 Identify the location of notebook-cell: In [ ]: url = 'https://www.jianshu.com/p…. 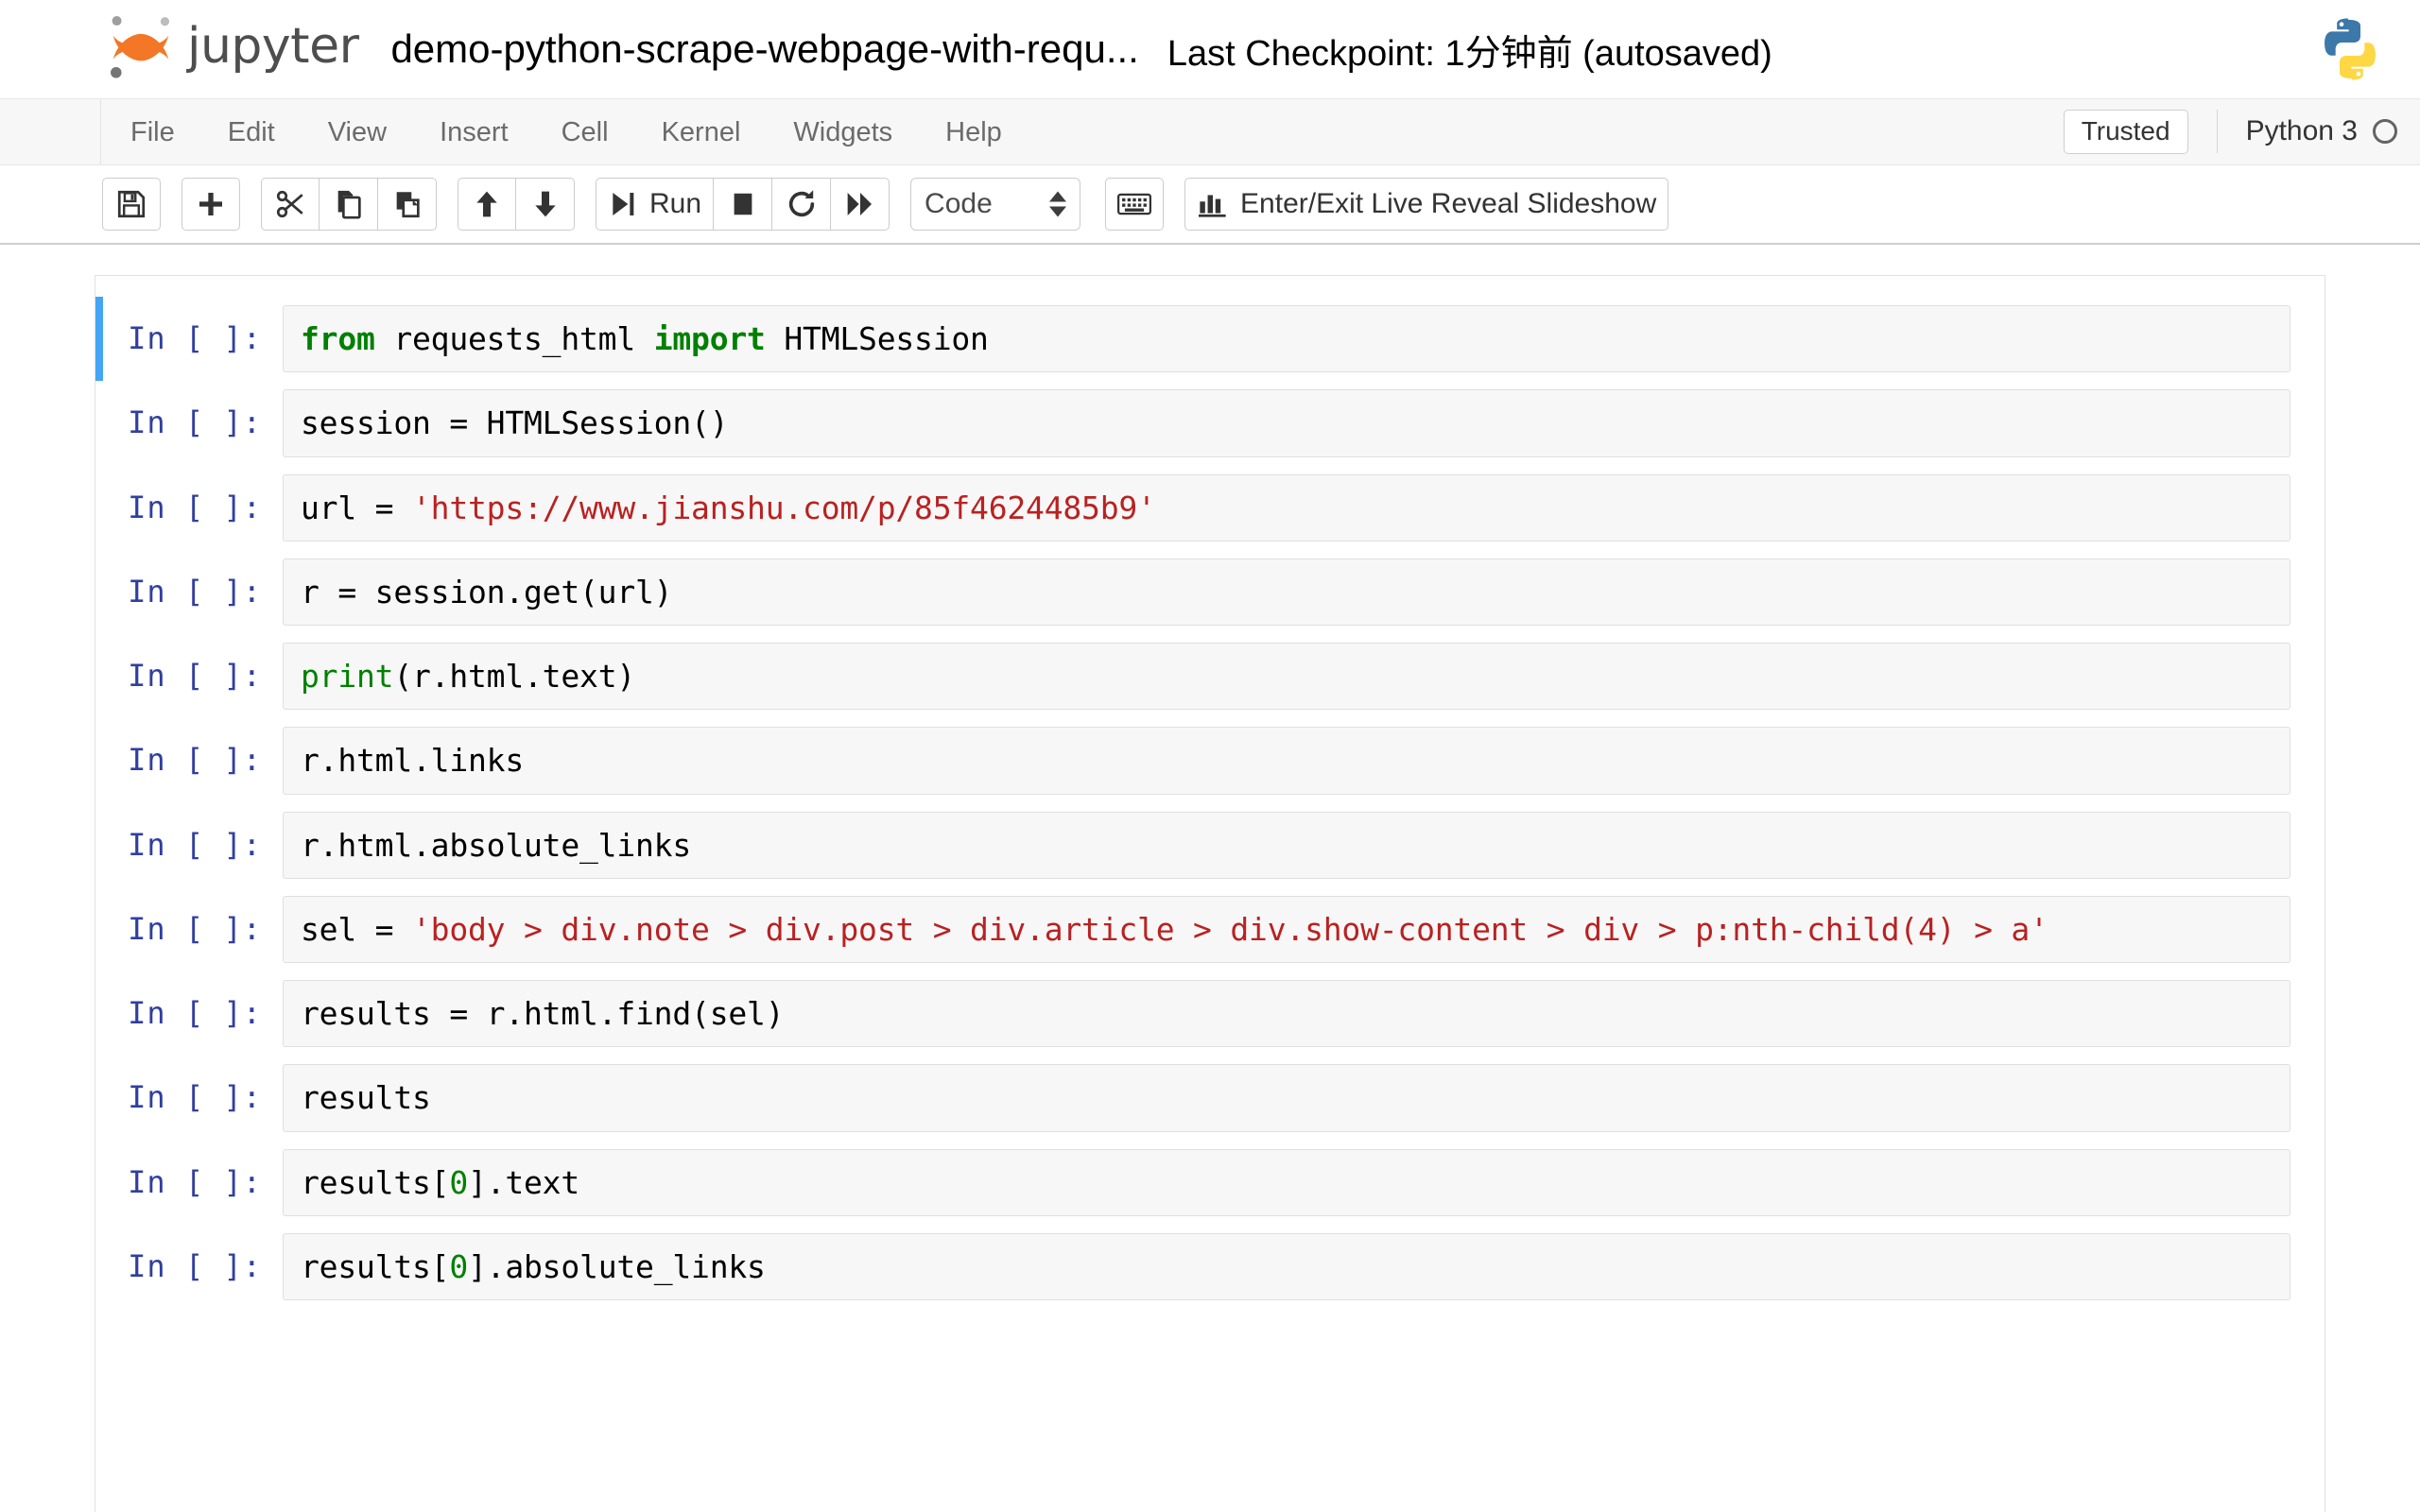
(1210, 508).